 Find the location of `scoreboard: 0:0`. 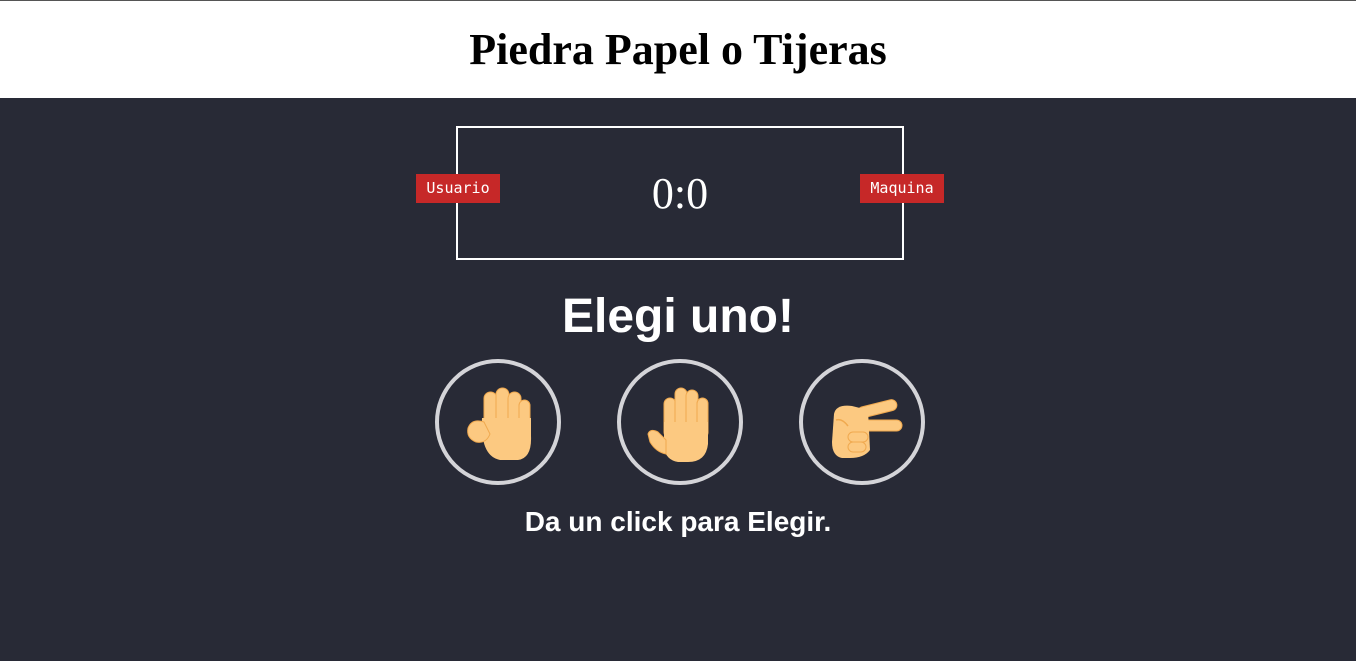

scoreboard: 0:0 is located at coordinates (680, 193).